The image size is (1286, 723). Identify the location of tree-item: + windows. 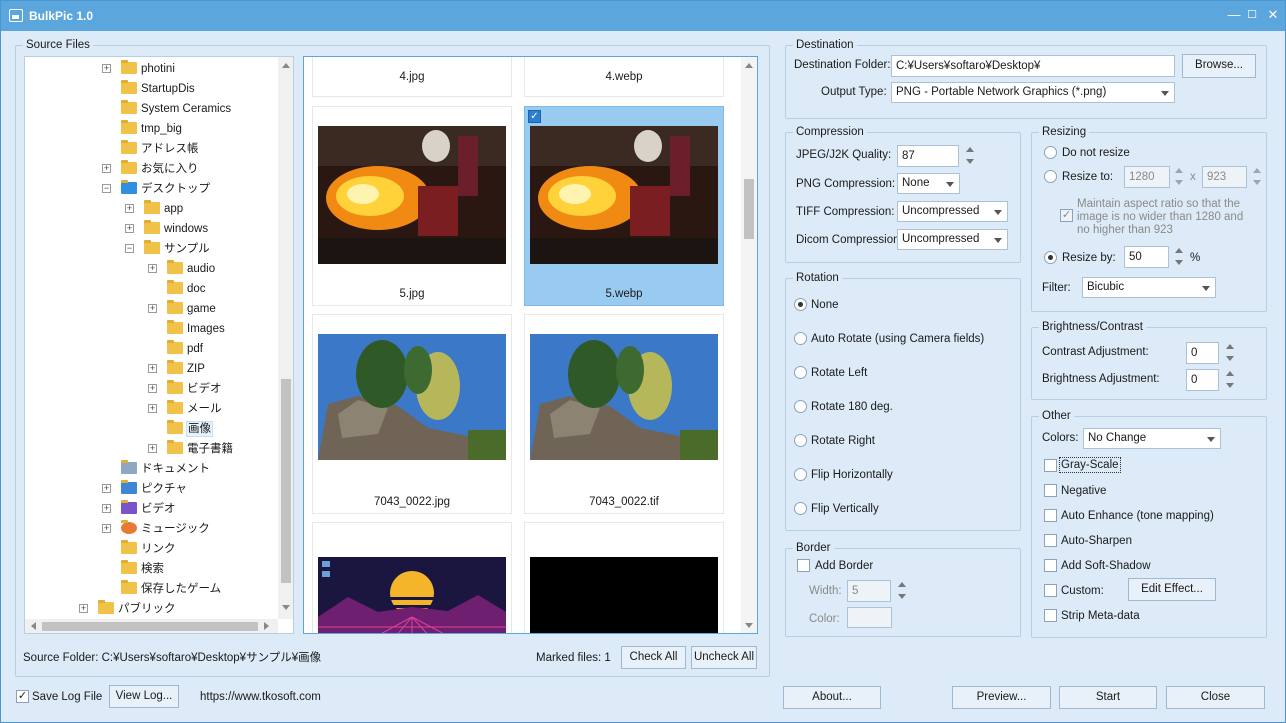
(151, 229).